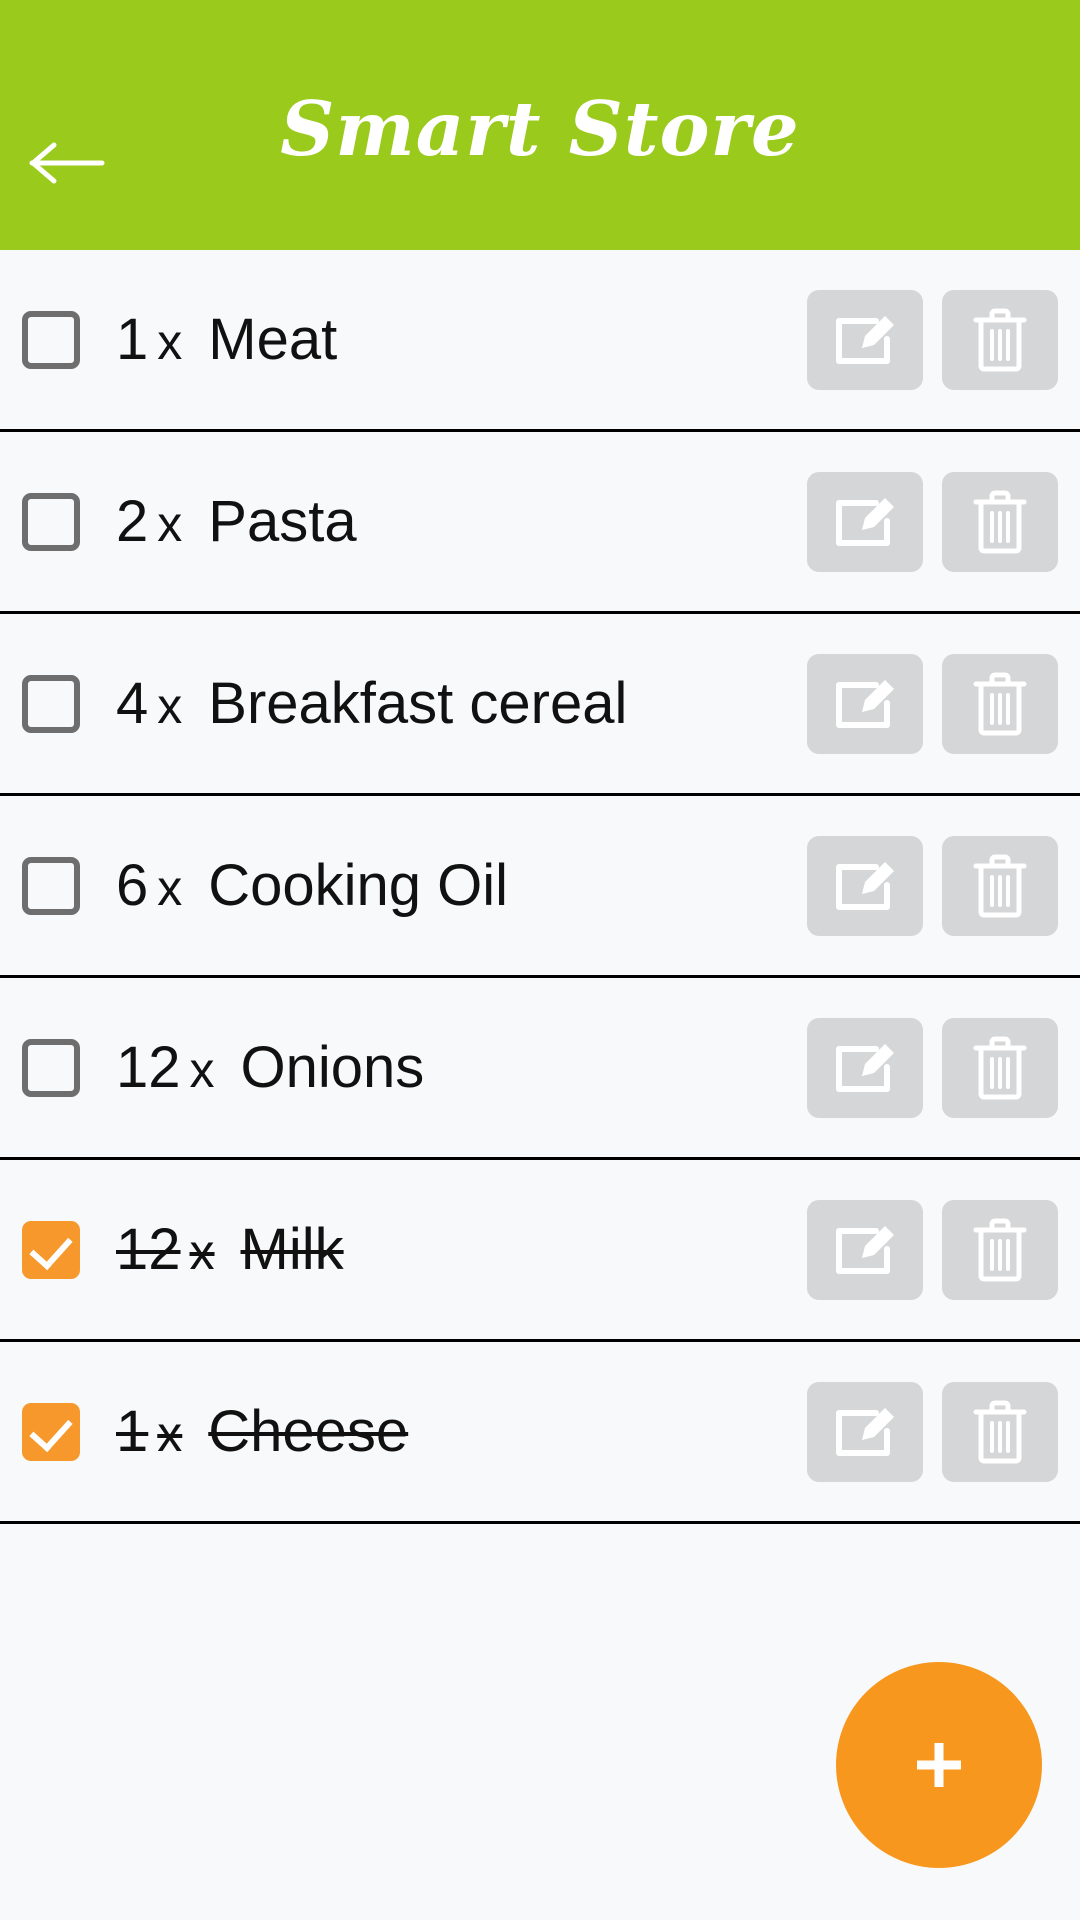 The height and width of the screenshot is (1920, 1080). What do you see at coordinates (452, 1249) in the screenshot?
I see `item-text: 12 x Milk` at bounding box center [452, 1249].